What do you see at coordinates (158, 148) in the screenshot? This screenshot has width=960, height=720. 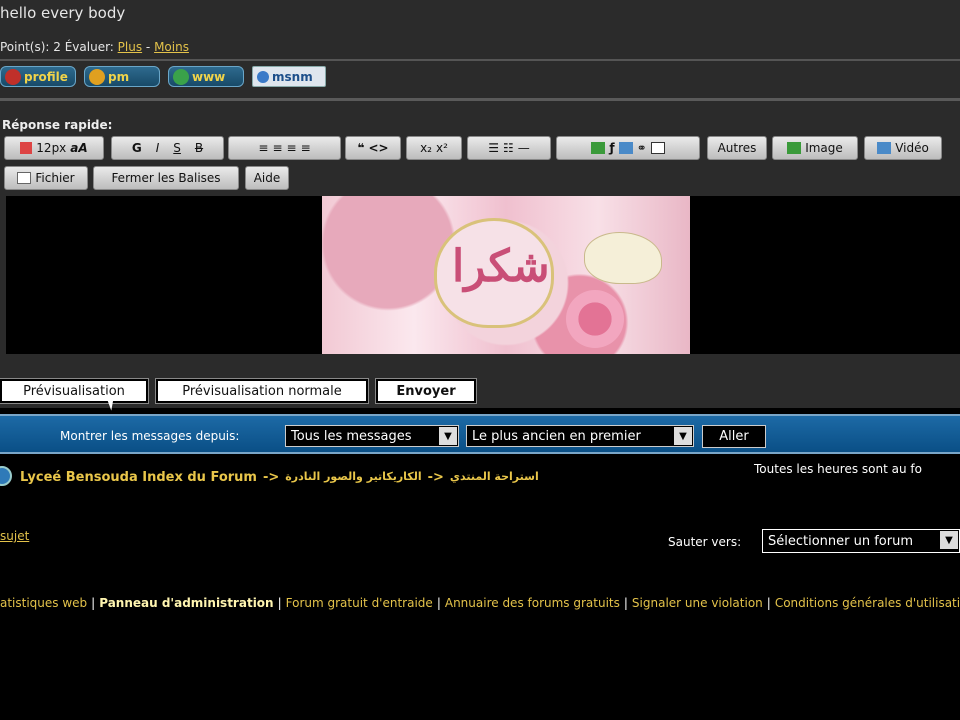 I see `italic-button: I` at bounding box center [158, 148].